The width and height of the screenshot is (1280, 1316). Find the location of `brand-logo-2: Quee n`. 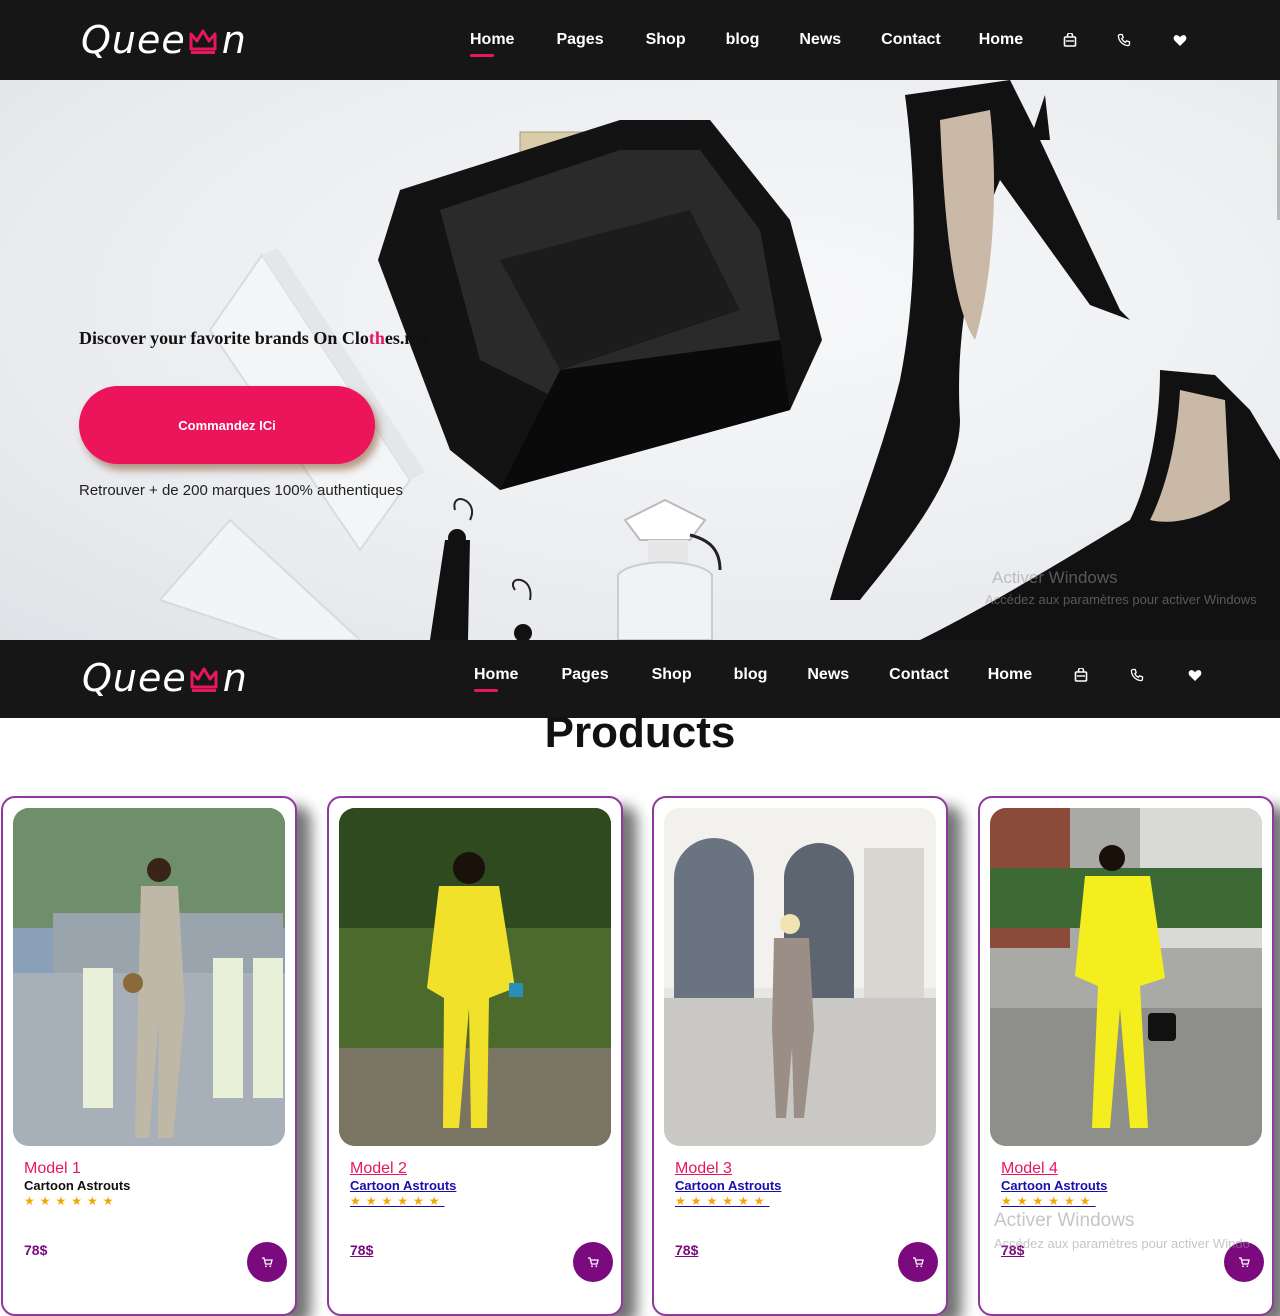

brand-logo-2: Quee n is located at coordinates (165, 677).